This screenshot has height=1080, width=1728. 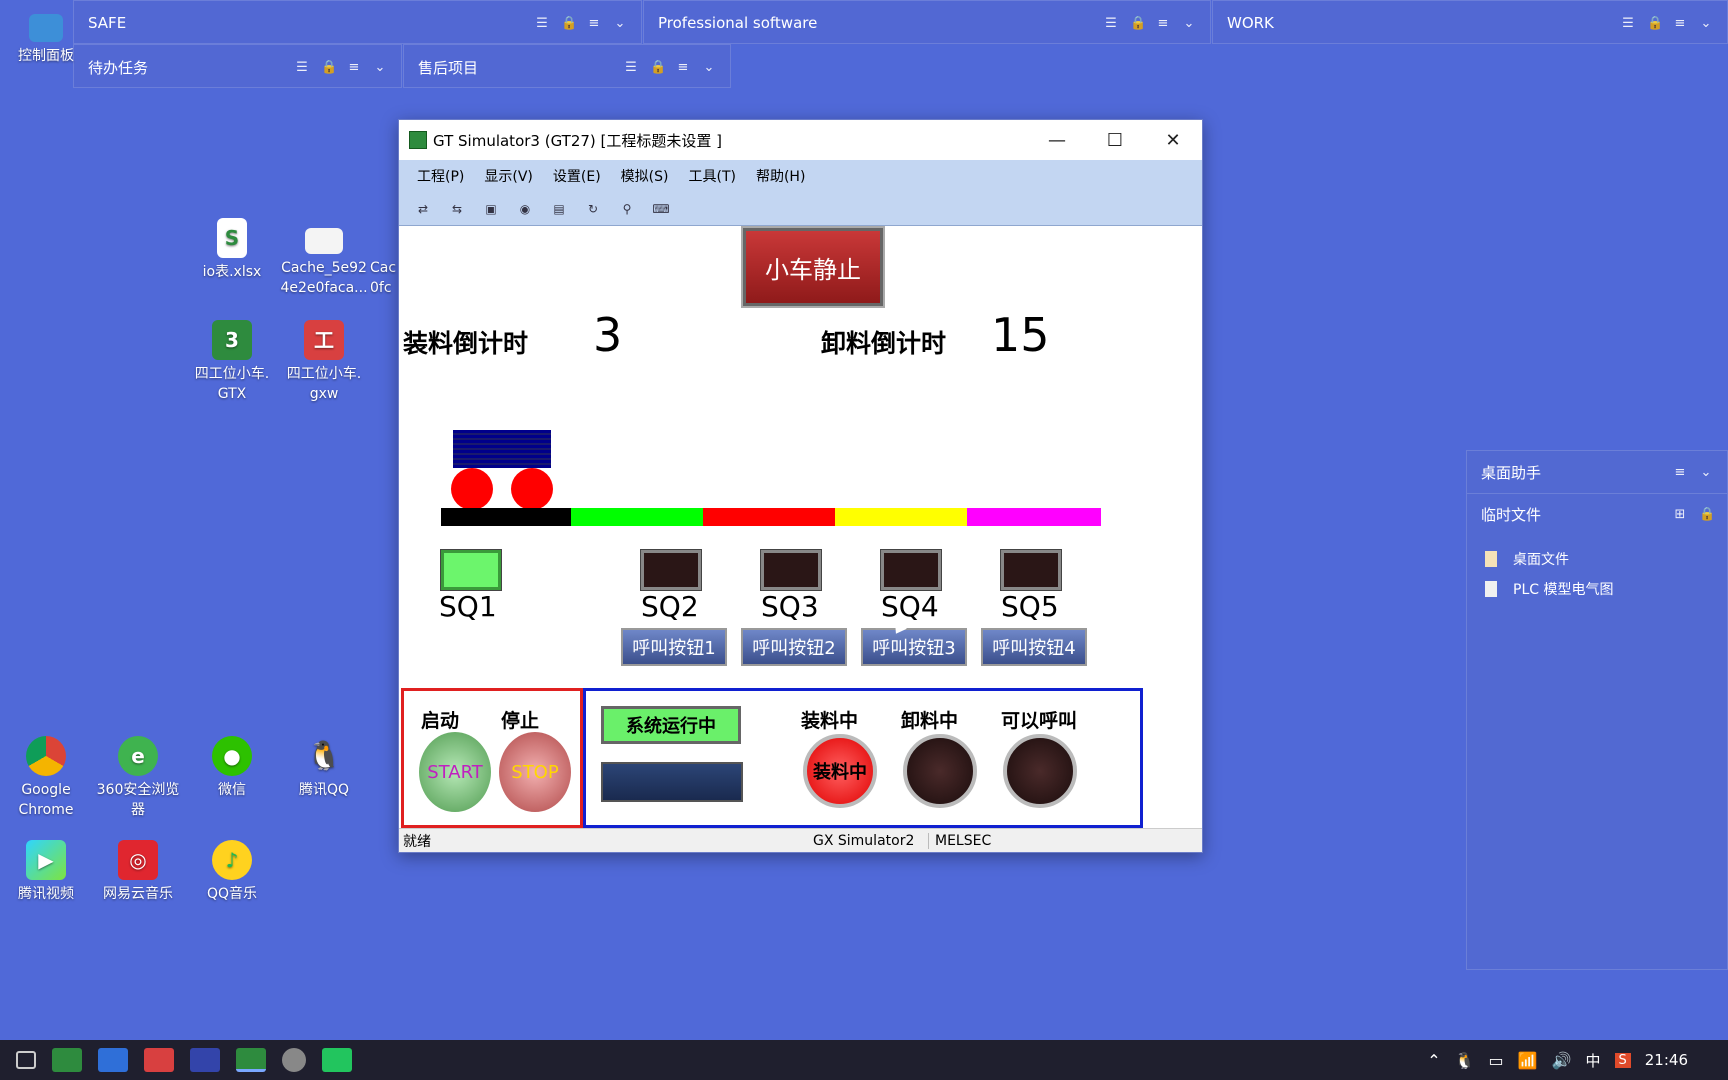 What do you see at coordinates (525, 209) in the screenshot?
I see `record-icon: ◉` at bounding box center [525, 209].